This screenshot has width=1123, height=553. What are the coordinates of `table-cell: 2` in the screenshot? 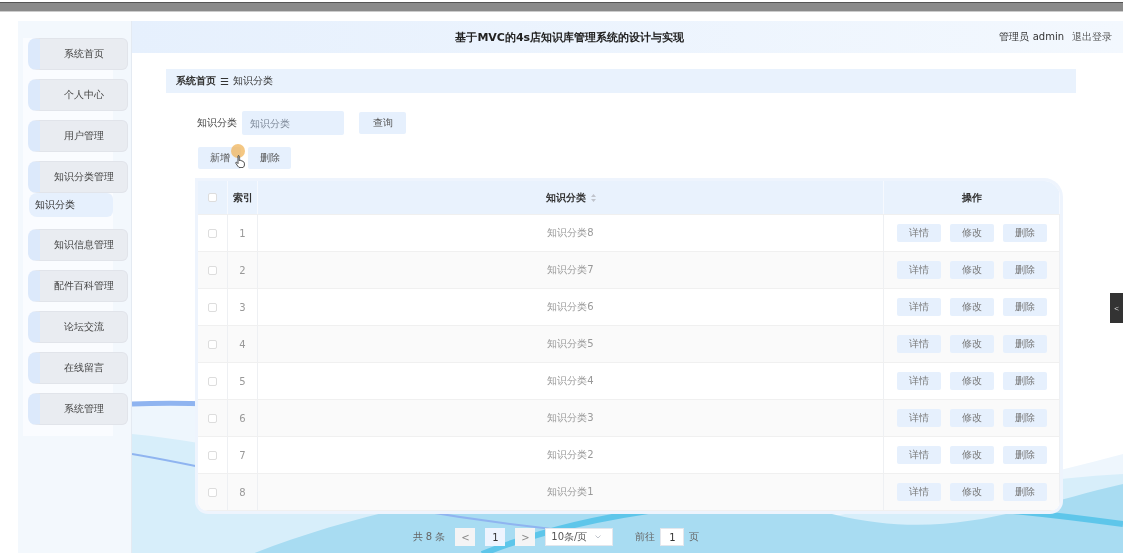 It's located at (243, 270).